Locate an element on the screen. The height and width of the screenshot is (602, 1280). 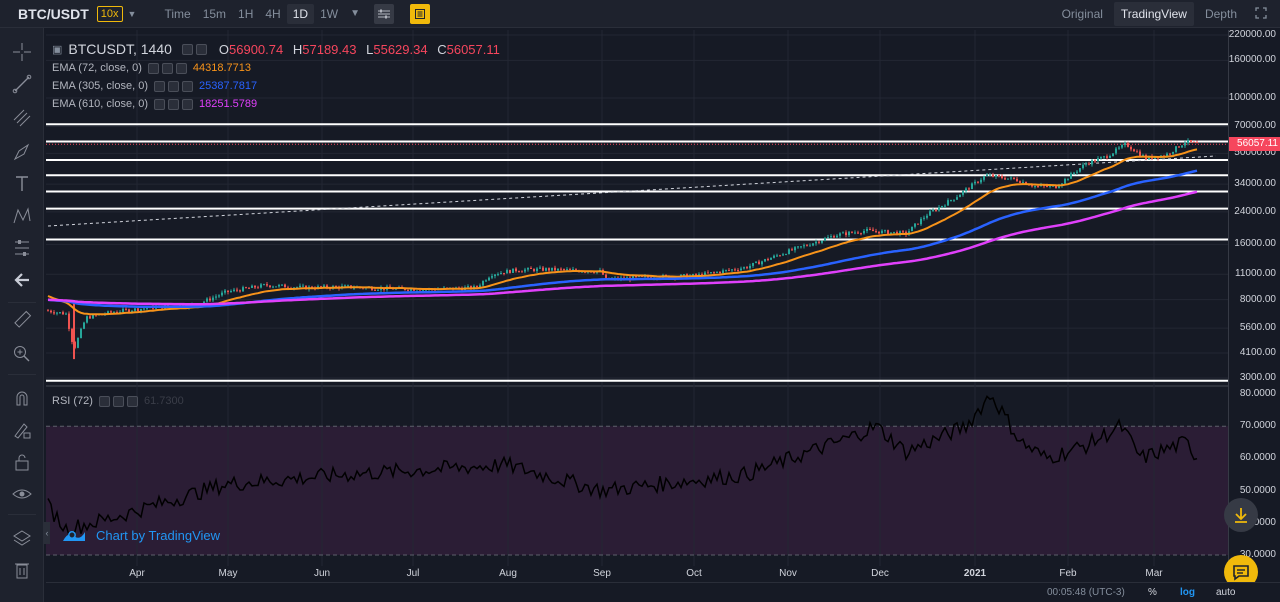
scroll-to-latest-icon is located at coordinates (1241, 515).